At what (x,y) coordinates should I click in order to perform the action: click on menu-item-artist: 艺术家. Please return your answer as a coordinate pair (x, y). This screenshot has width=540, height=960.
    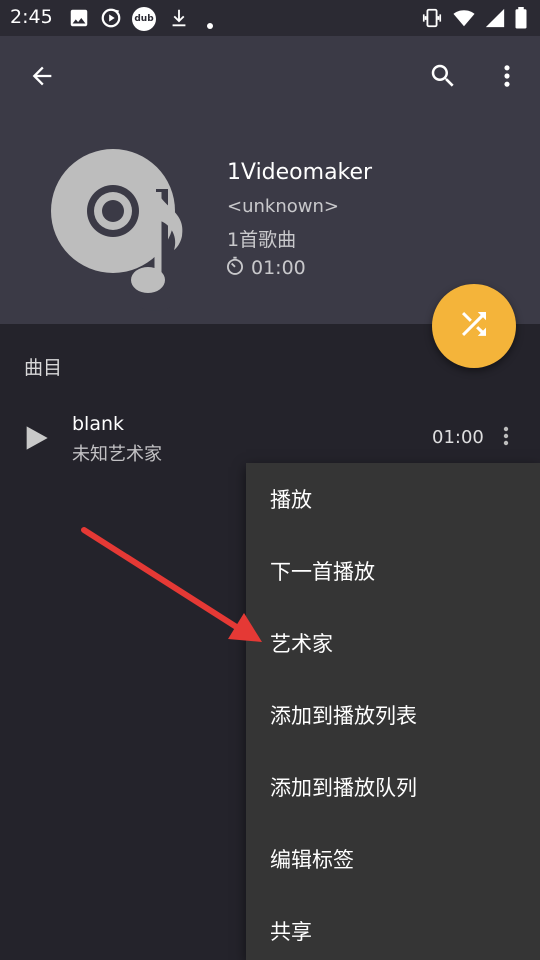
    Looking at the image, I should click on (393, 643).